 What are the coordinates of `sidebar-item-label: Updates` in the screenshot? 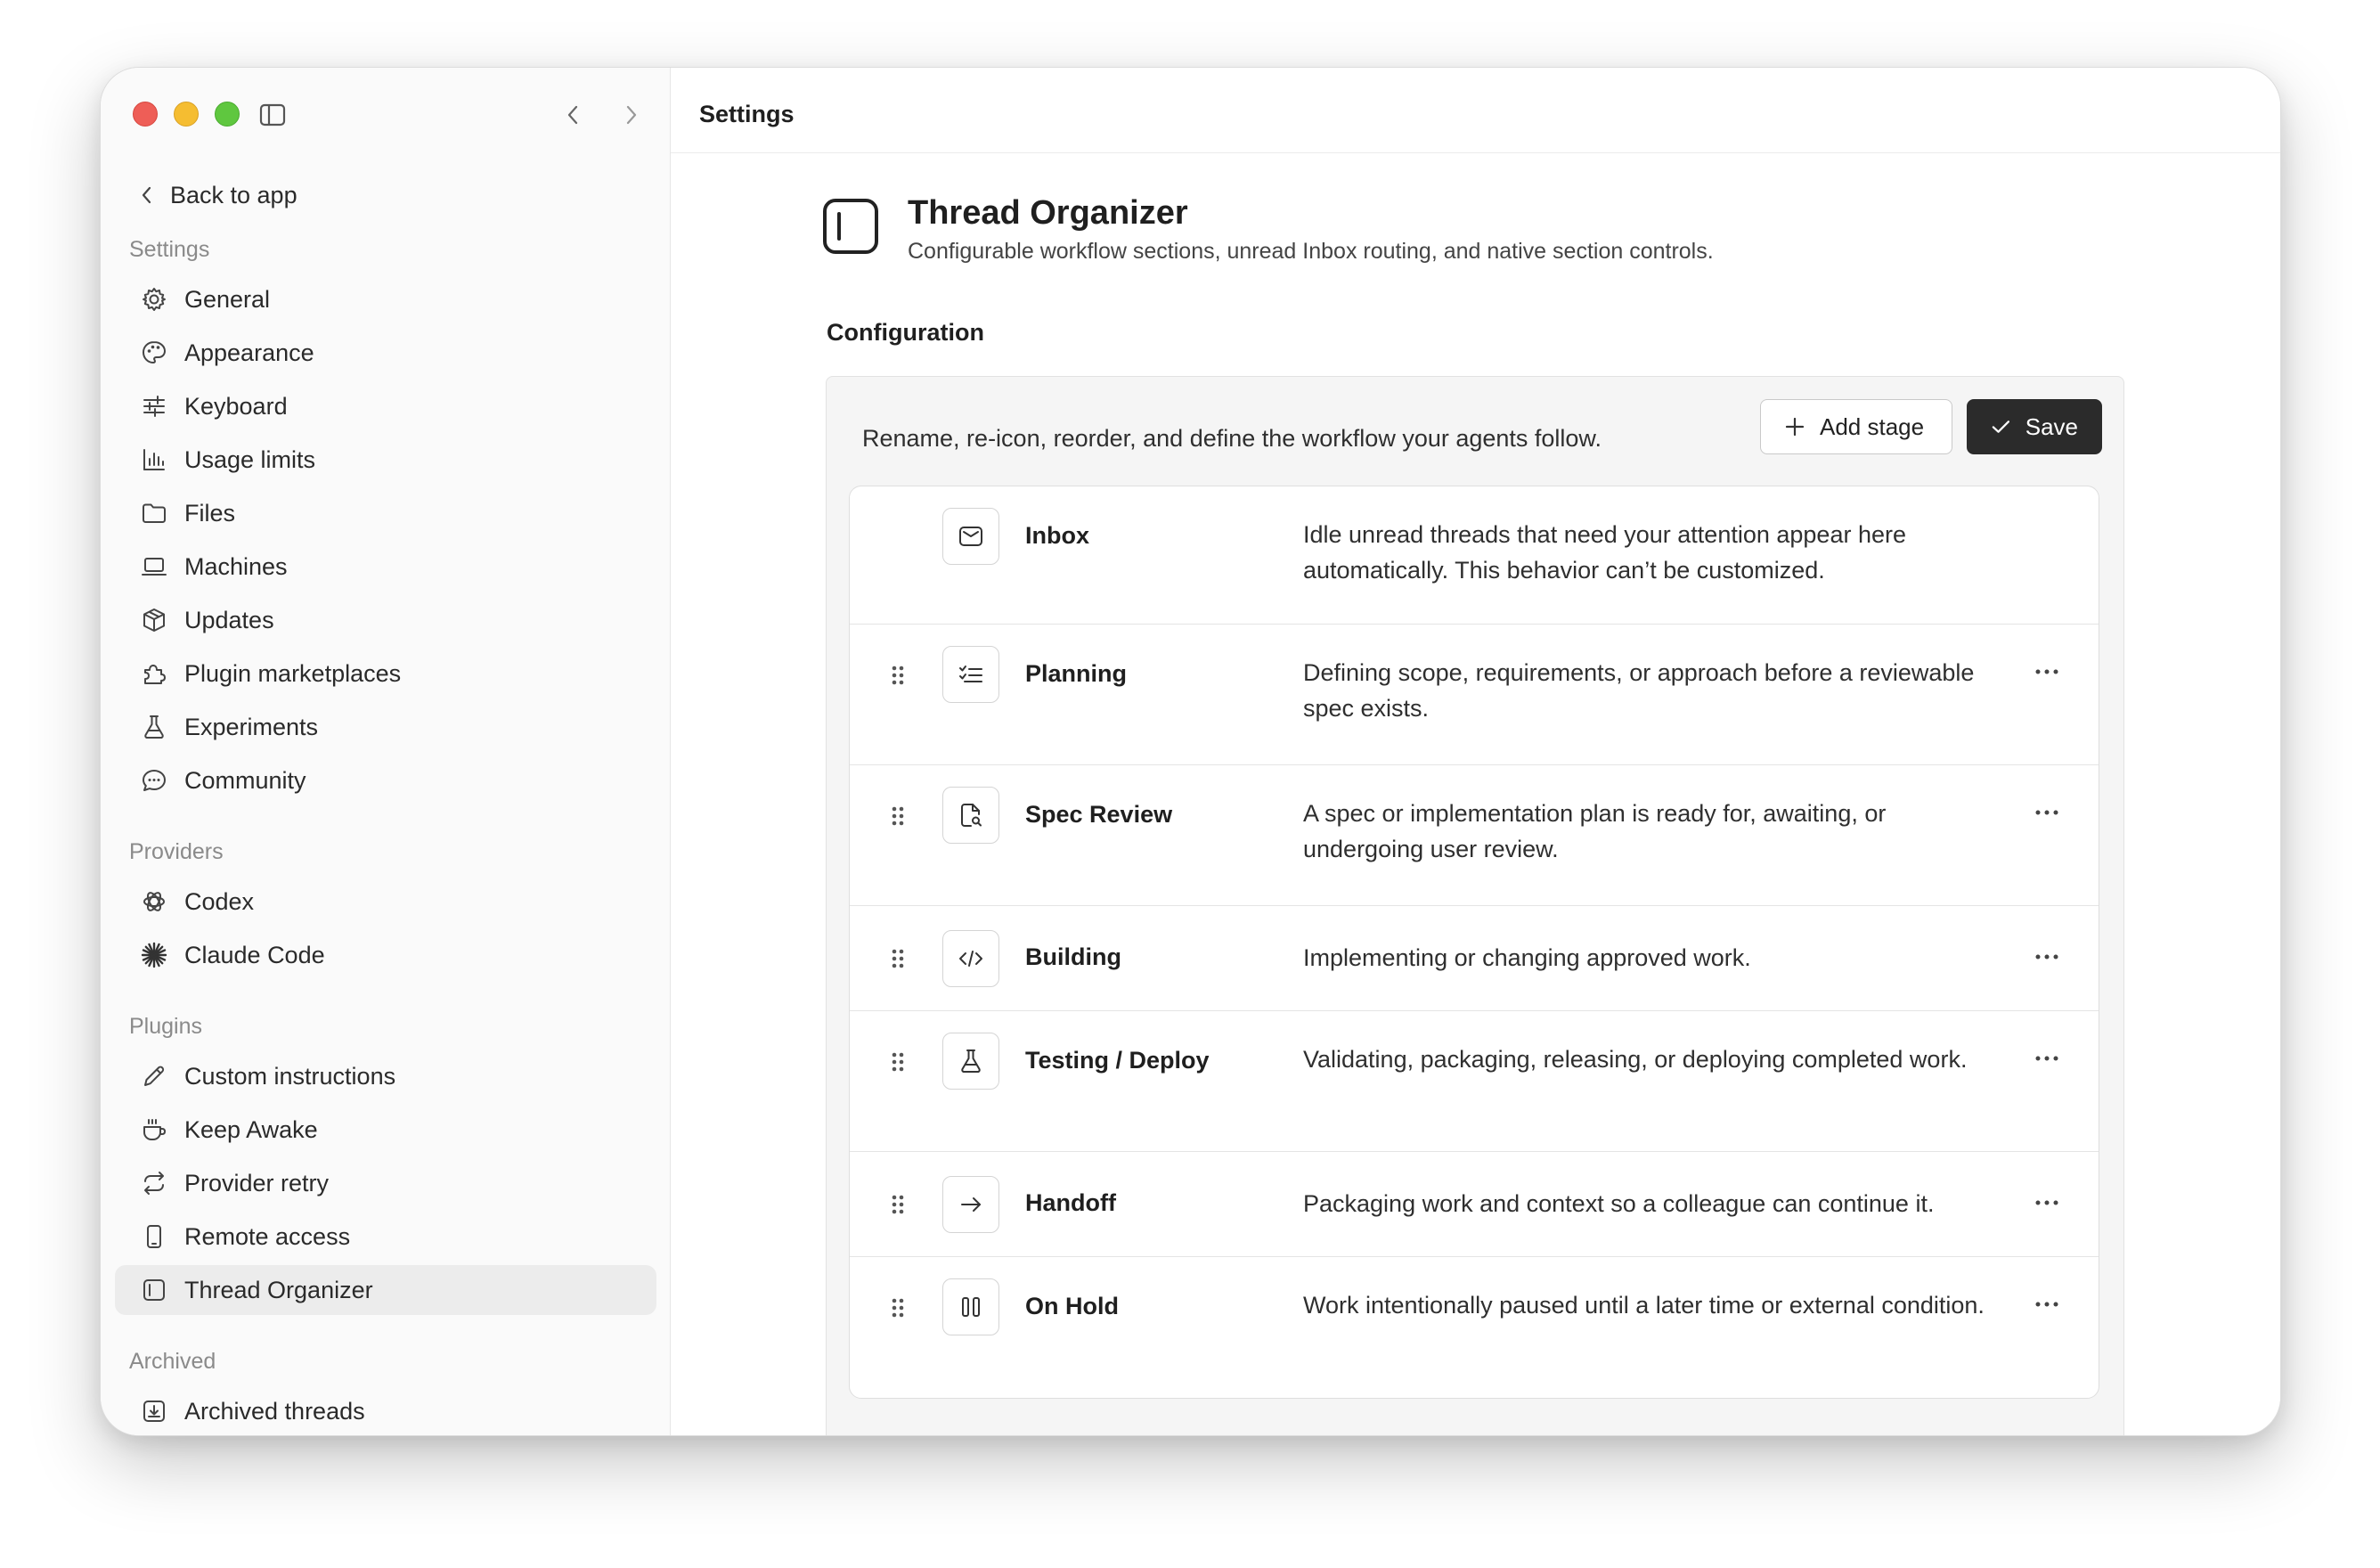 It's located at (229, 619).